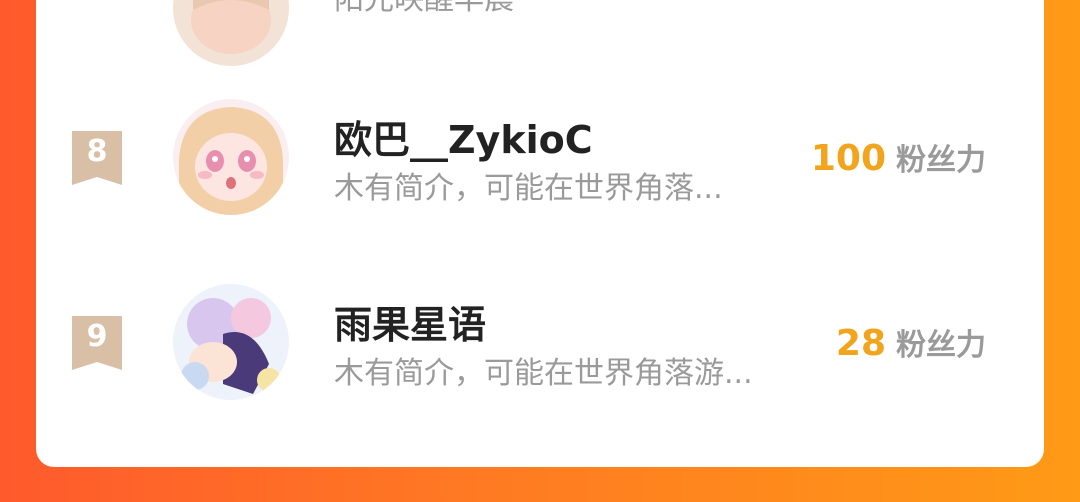 This screenshot has height=502, width=1080. What do you see at coordinates (848, 158) in the screenshot?
I see `fans-count: 100` at bounding box center [848, 158].